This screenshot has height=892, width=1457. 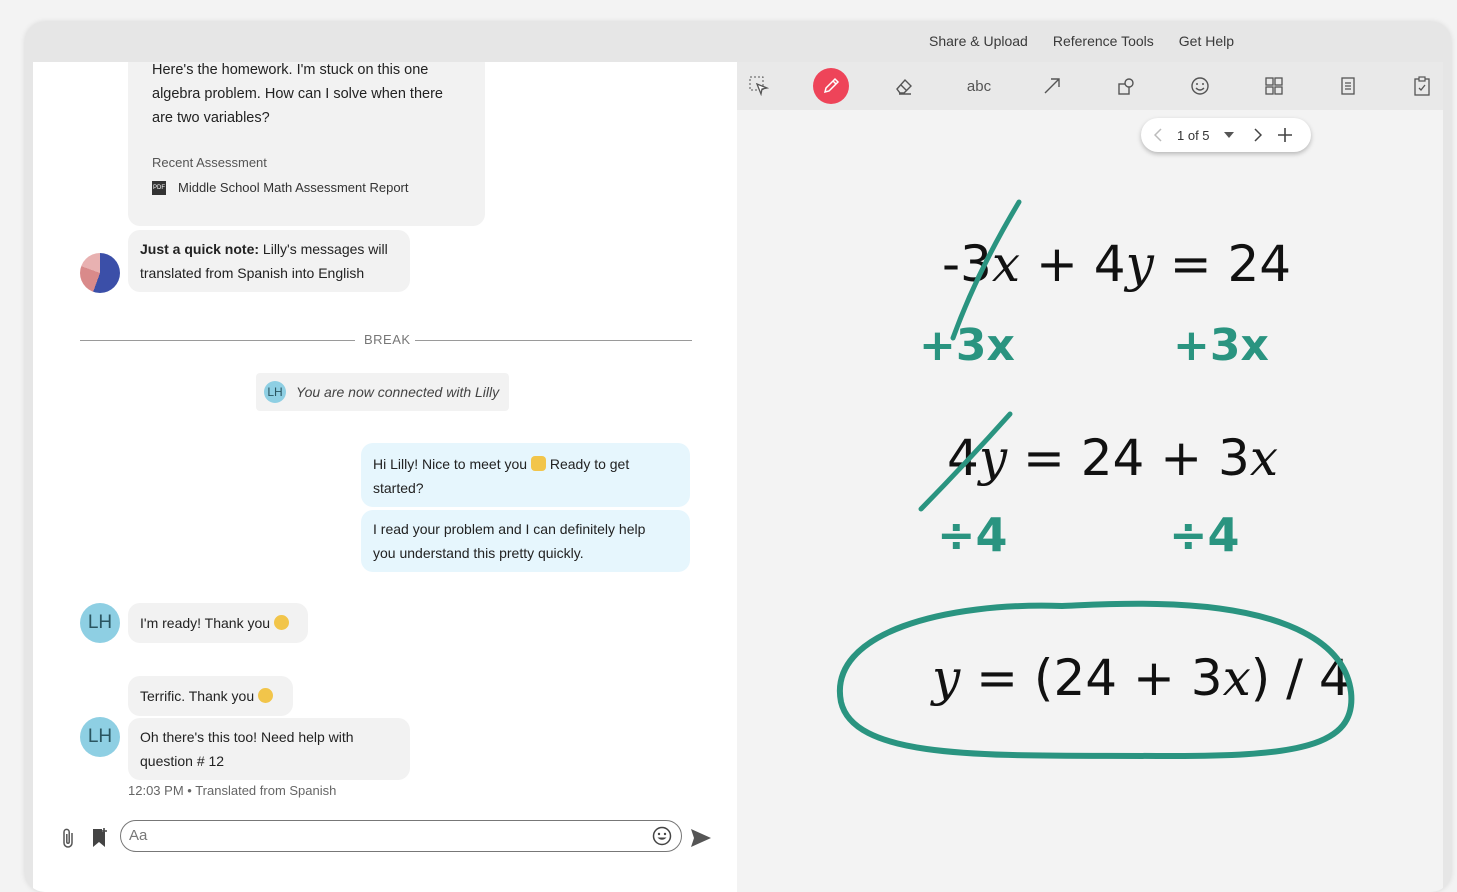 I want to click on emoji-picker-icon, so click(x=662, y=836).